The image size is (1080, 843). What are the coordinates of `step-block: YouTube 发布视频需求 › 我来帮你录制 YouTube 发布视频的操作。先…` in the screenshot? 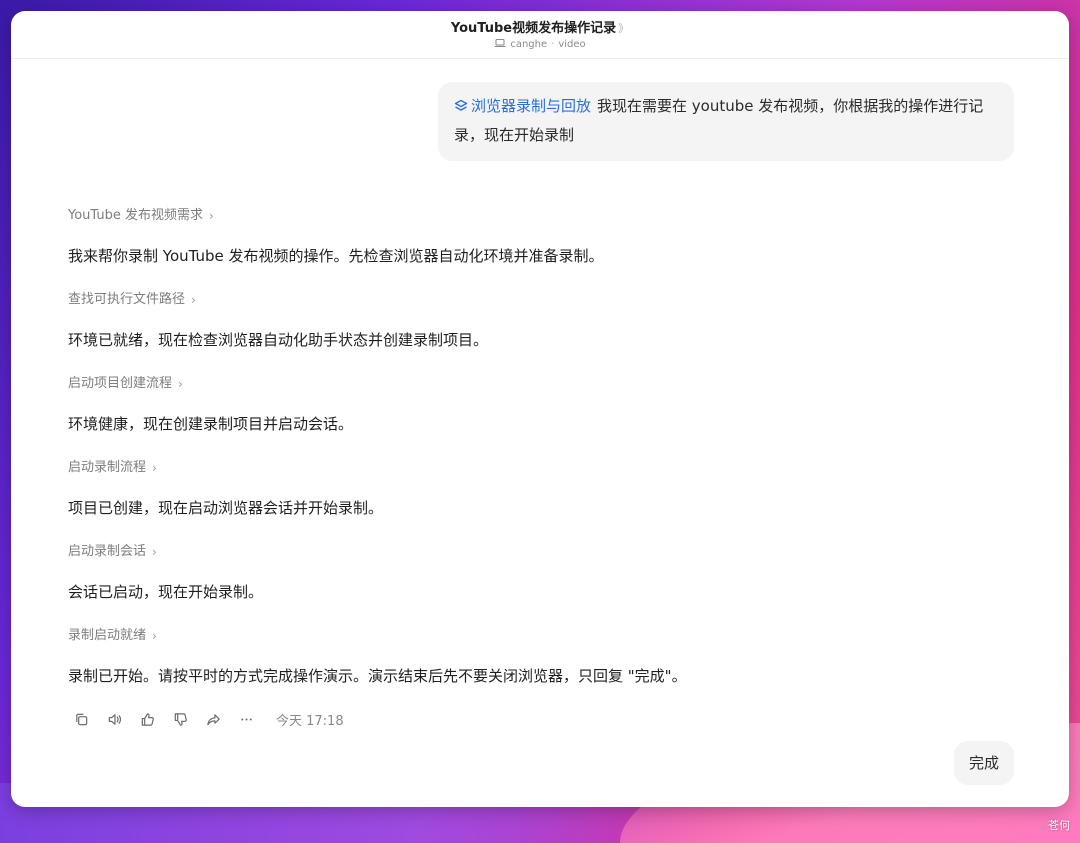 It's located at (543, 236).